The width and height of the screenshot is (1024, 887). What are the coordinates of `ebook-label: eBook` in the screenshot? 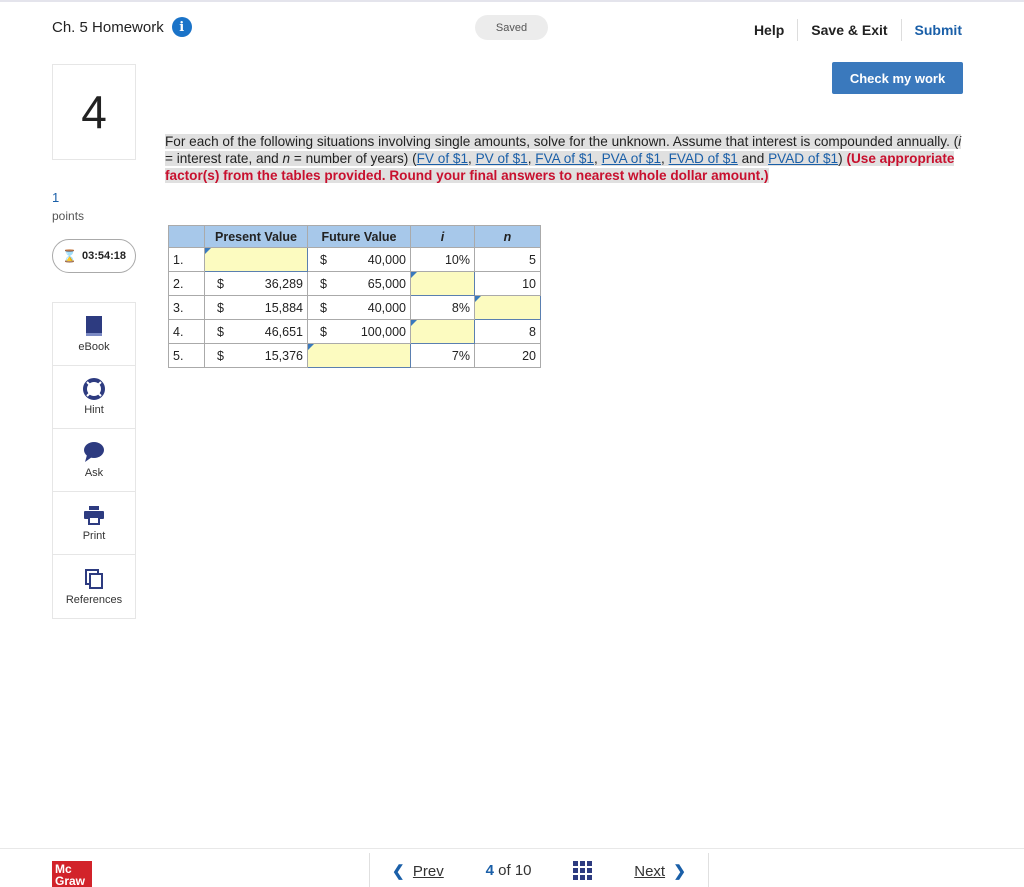 It's located at (94, 347).